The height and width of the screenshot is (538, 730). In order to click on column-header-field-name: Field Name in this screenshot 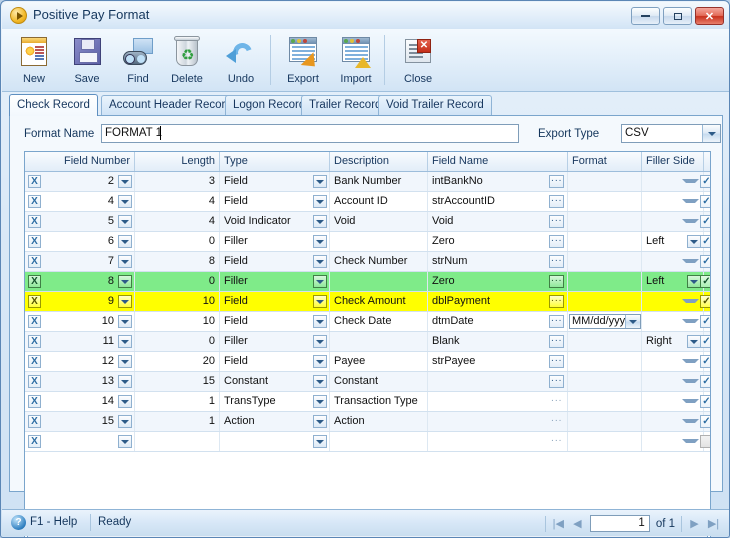, I will do `click(498, 161)`.